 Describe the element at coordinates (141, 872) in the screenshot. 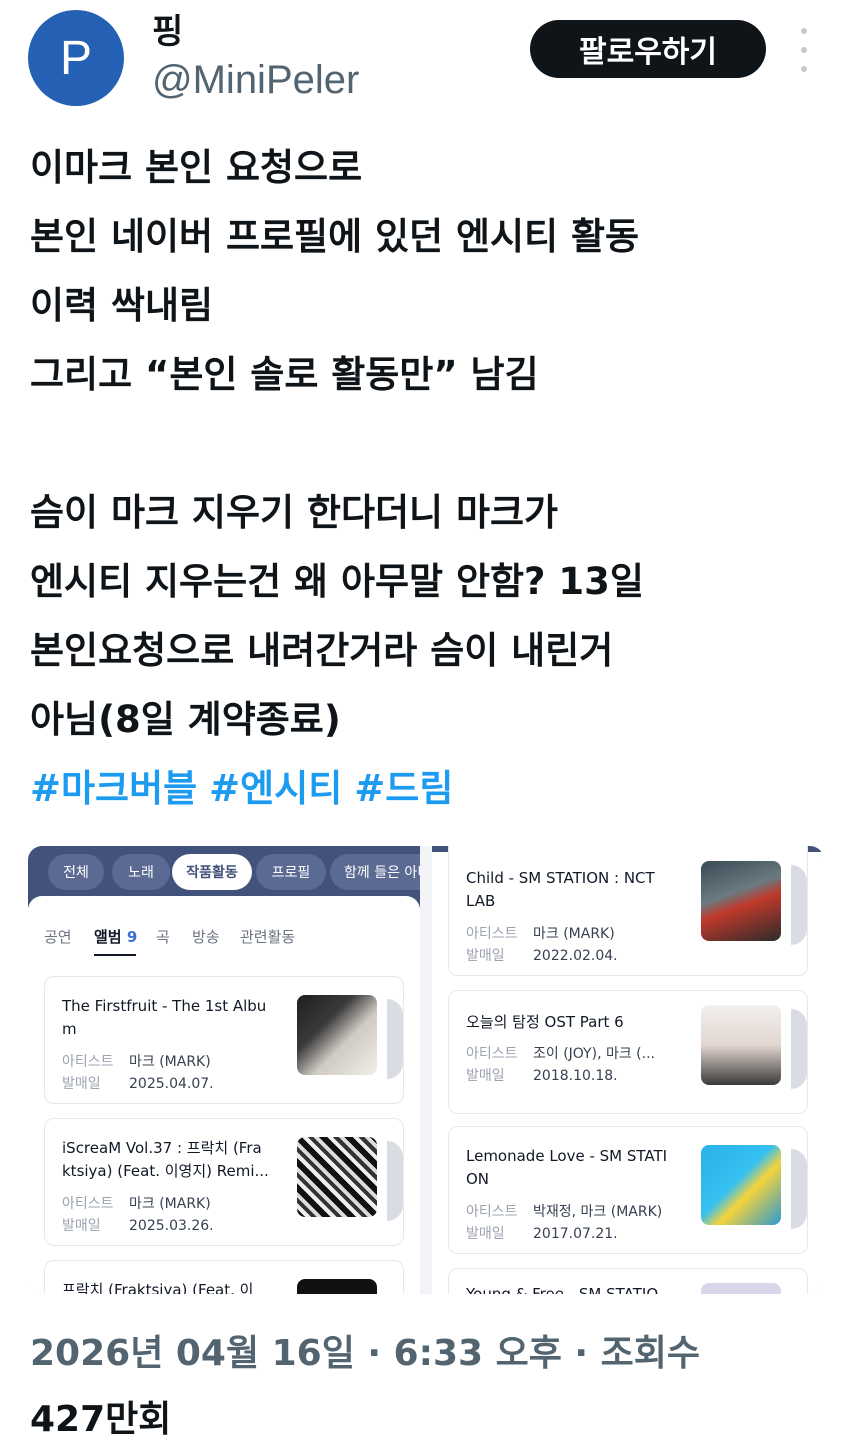

I see `nav-tab-songs: 노래` at that location.